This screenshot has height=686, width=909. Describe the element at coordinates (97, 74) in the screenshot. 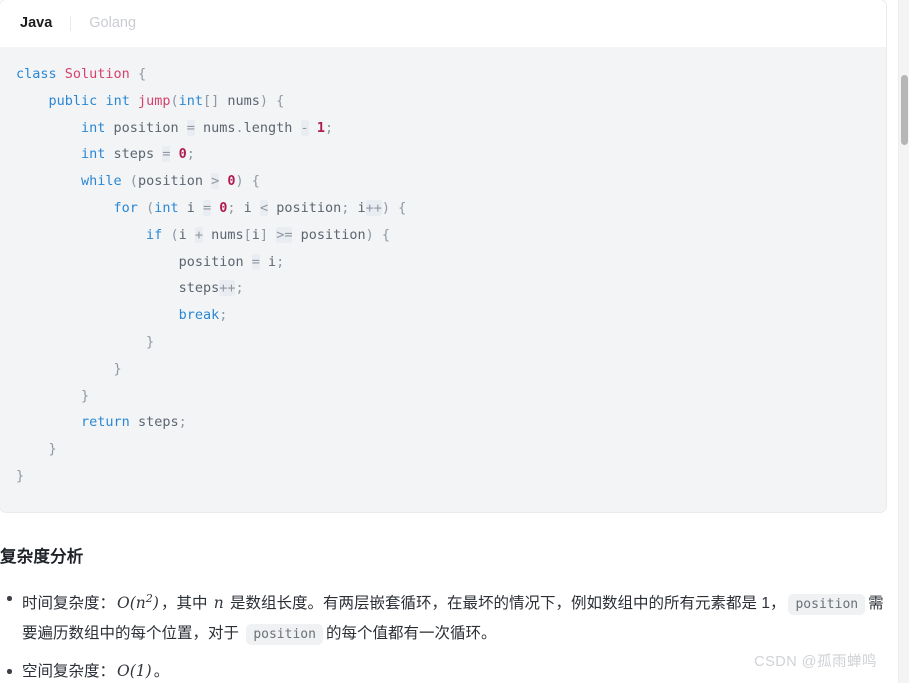

I see `code-token: Solution` at that location.